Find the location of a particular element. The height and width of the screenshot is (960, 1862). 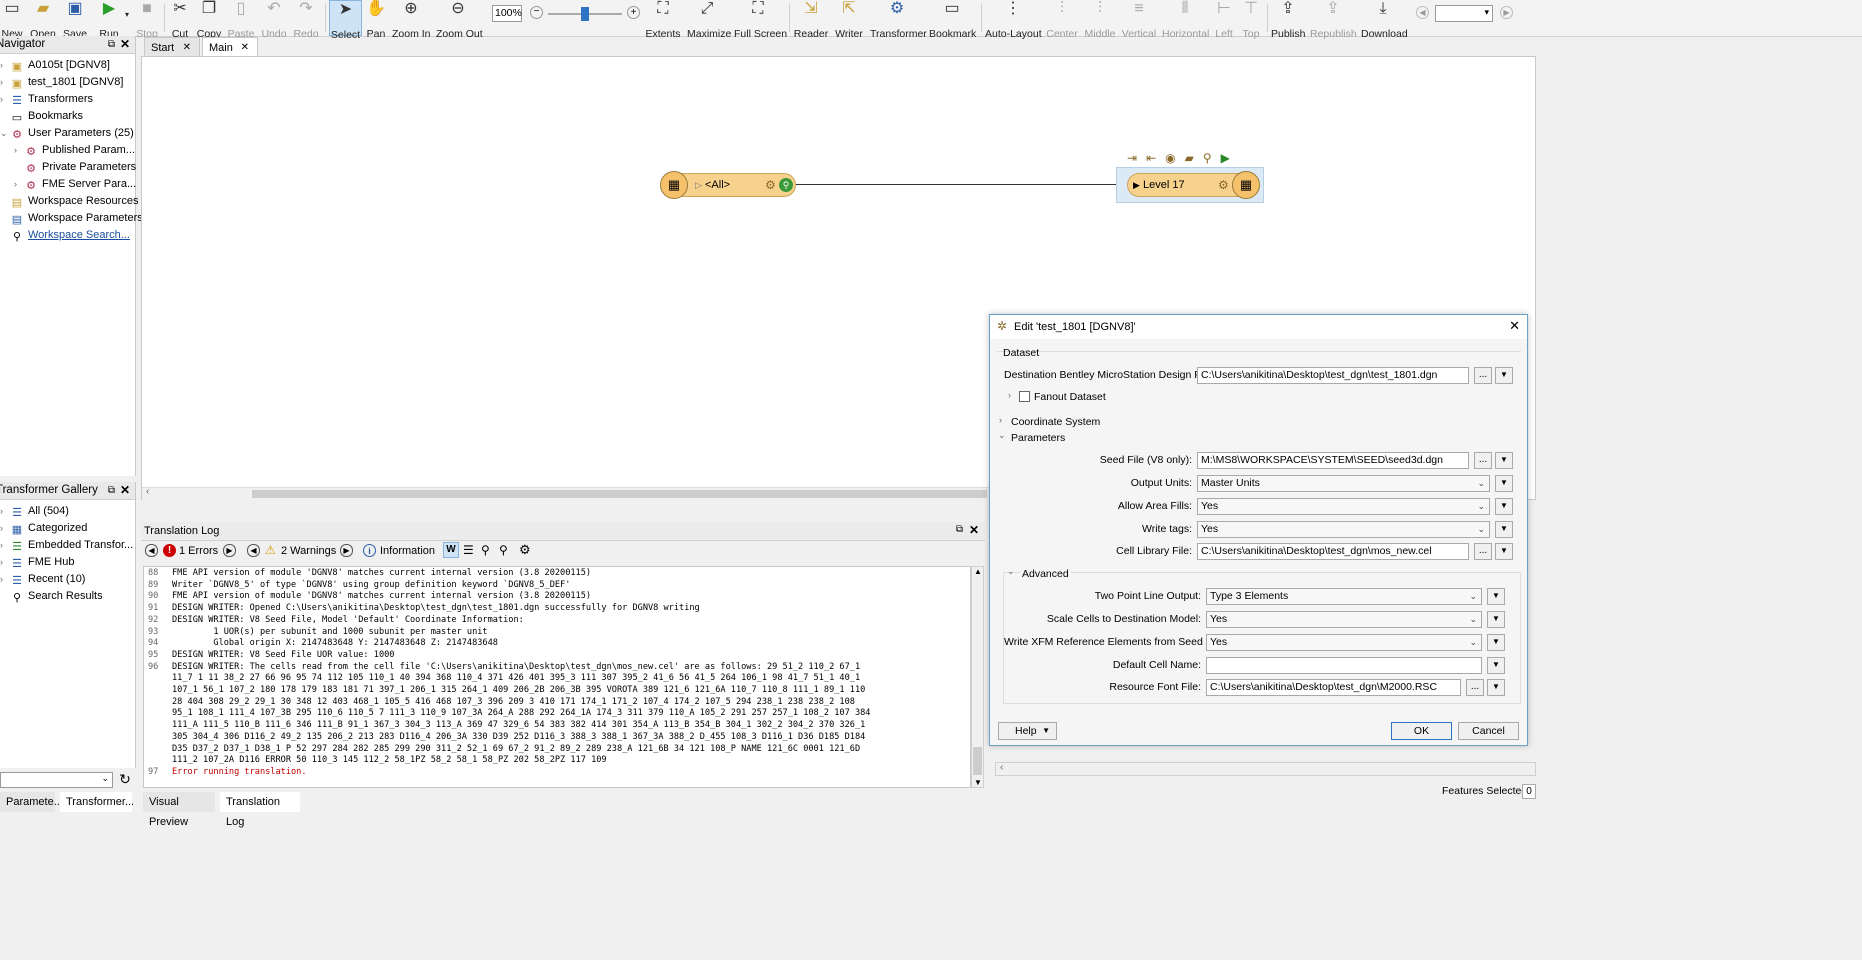

connect-in-icon: ⇥ is located at coordinates (1136, 158).